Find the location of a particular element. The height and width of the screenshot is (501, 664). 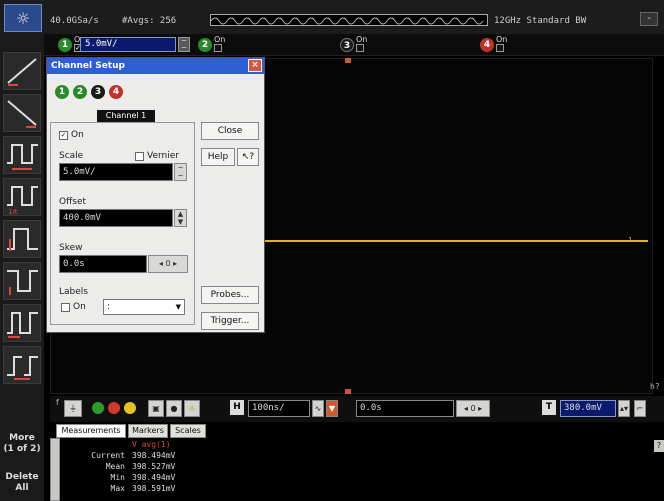

brightness-icon: ☼ is located at coordinates (192, 408).